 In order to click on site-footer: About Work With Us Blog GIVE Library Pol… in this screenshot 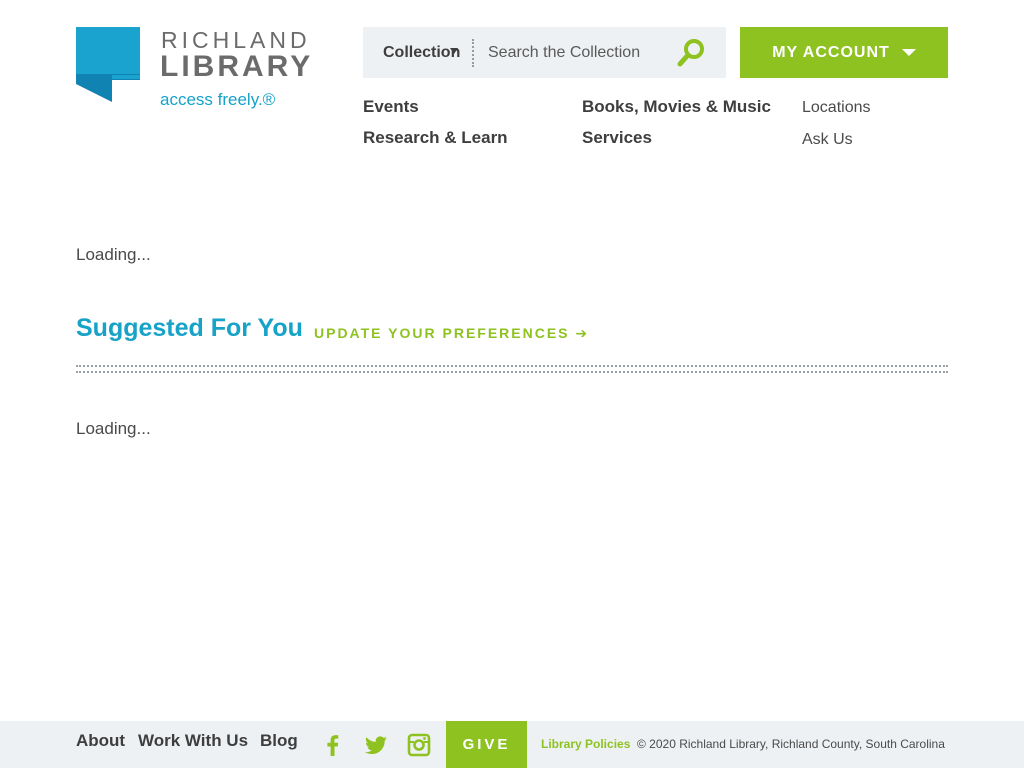, I will do `click(512, 744)`.